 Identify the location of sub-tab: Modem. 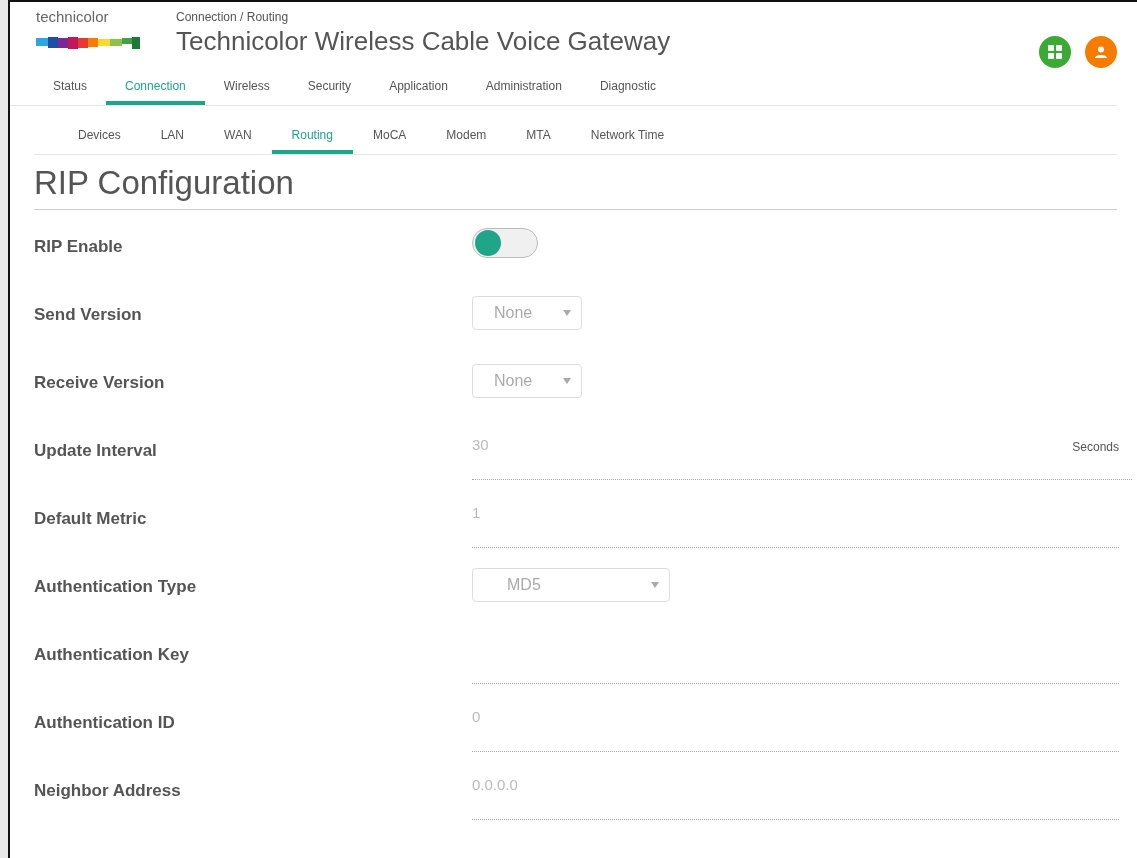
(466, 140).